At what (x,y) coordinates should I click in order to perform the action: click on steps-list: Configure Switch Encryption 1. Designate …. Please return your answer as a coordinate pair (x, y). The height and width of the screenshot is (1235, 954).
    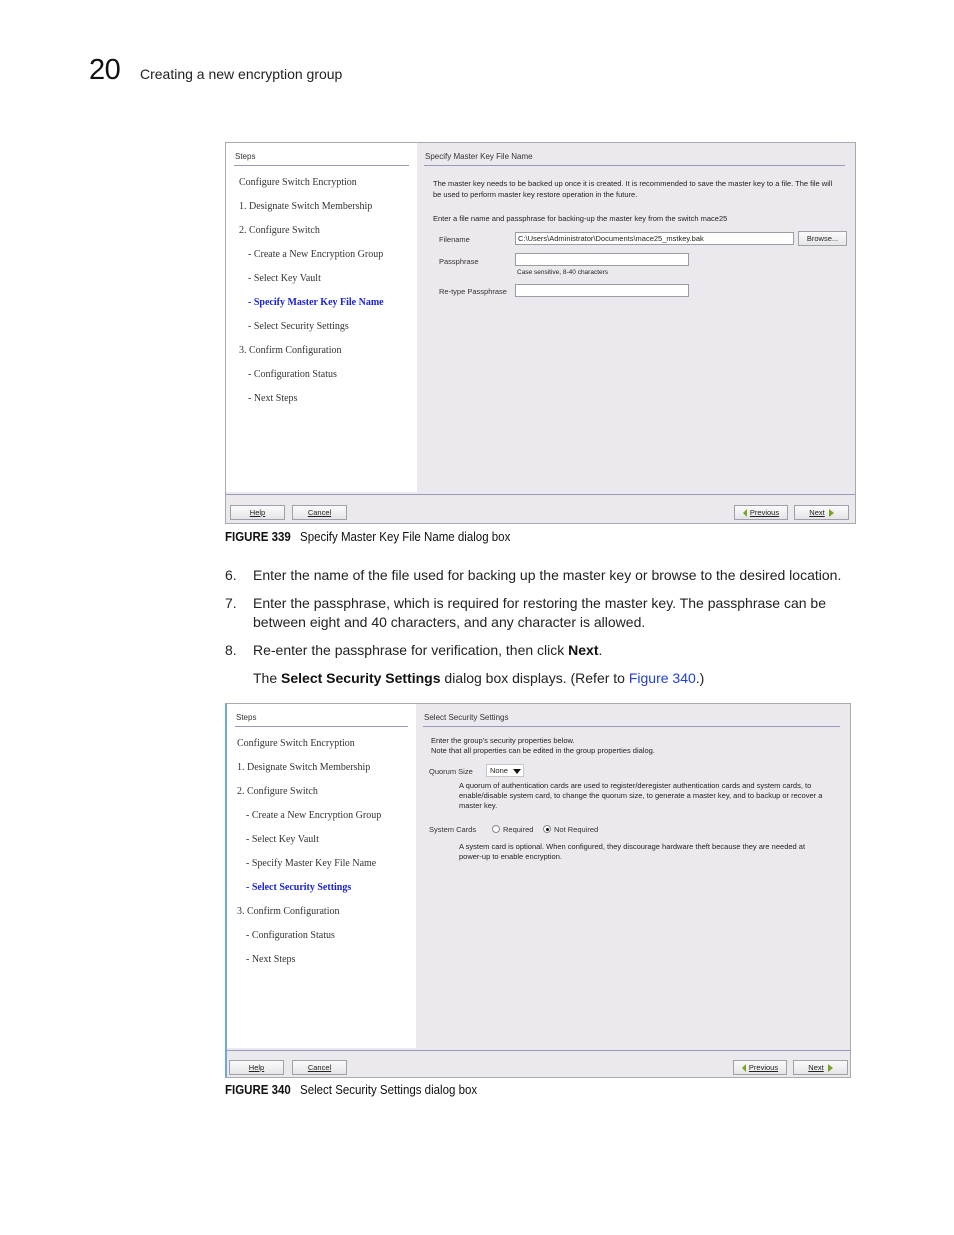
    Looking at the image, I should click on (311, 297).